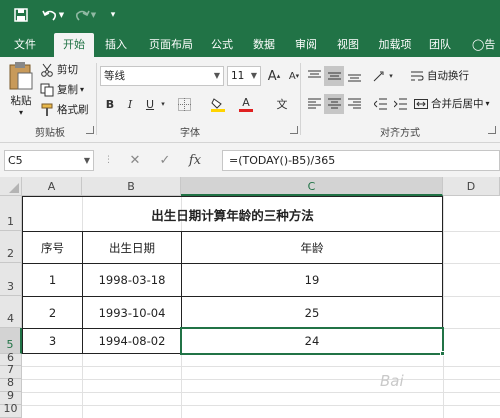  Describe the element at coordinates (314, 104) in the screenshot. I see `align-left-icon` at that location.